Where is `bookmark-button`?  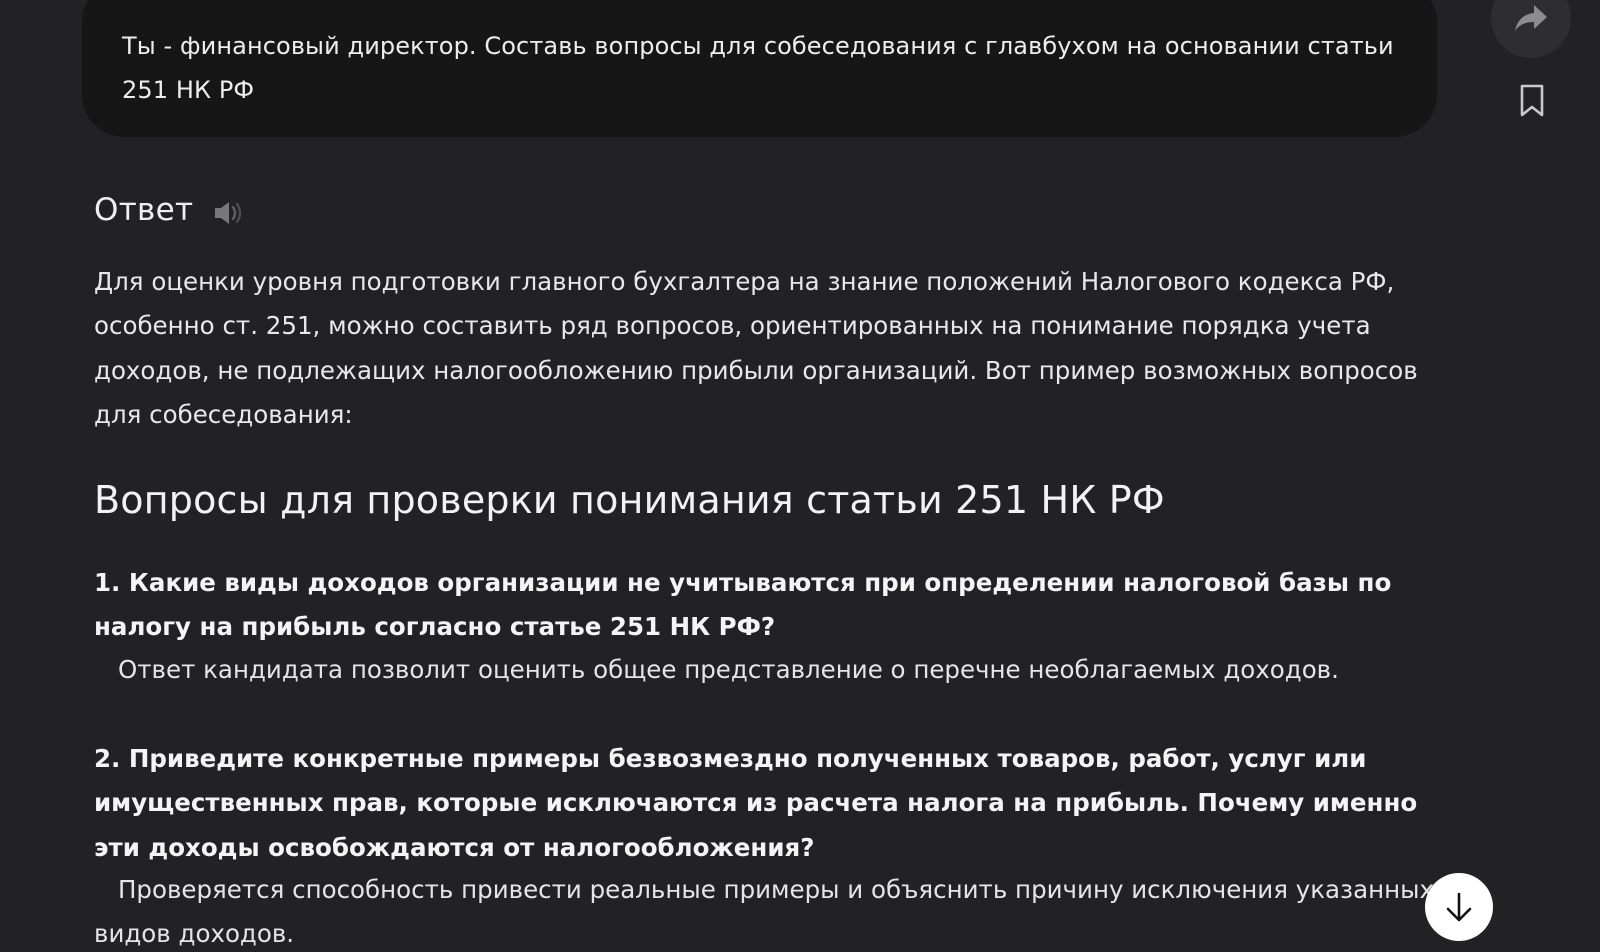
bookmark-button is located at coordinates (1532, 101).